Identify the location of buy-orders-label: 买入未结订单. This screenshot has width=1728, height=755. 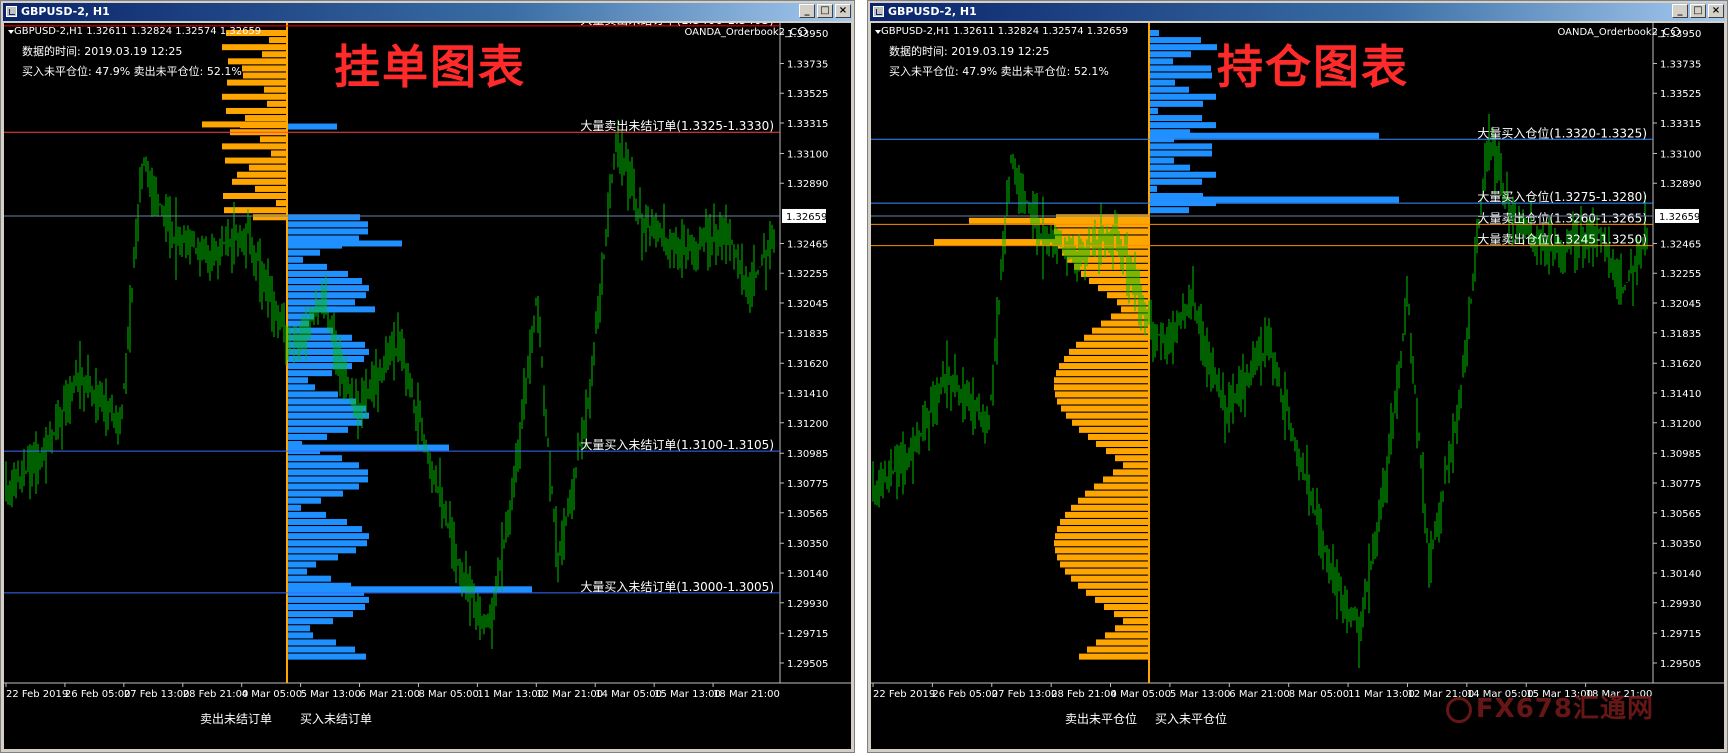
(336, 719).